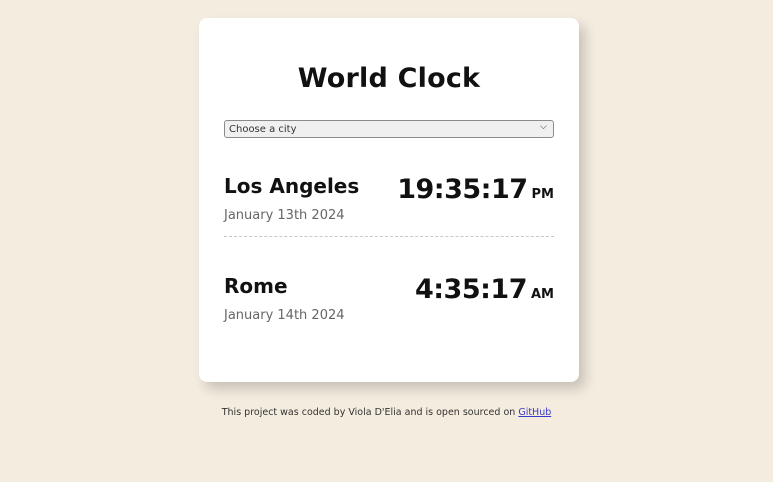 This screenshot has height=482, width=773. Describe the element at coordinates (389, 78) in the screenshot. I see `page-title: World Clock` at that location.